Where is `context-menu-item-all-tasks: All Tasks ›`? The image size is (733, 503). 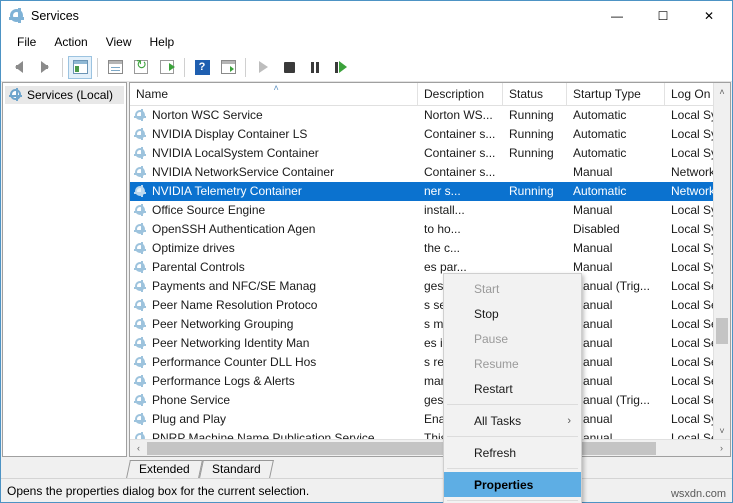
context-menu-item-all-tasks: All Tasks › is located at coordinates (512, 420).